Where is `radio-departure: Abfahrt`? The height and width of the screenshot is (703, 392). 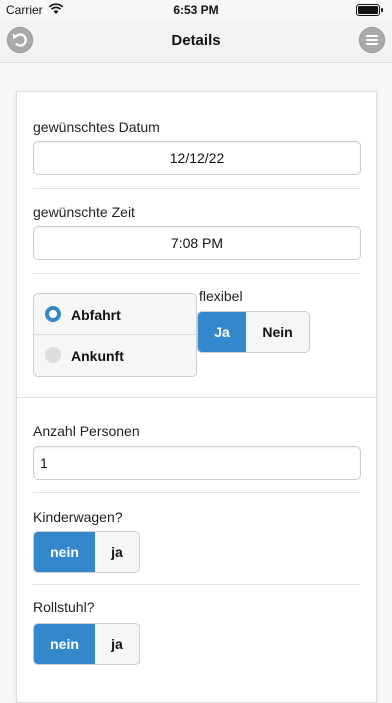 radio-departure: Abfahrt is located at coordinates (115, 314).